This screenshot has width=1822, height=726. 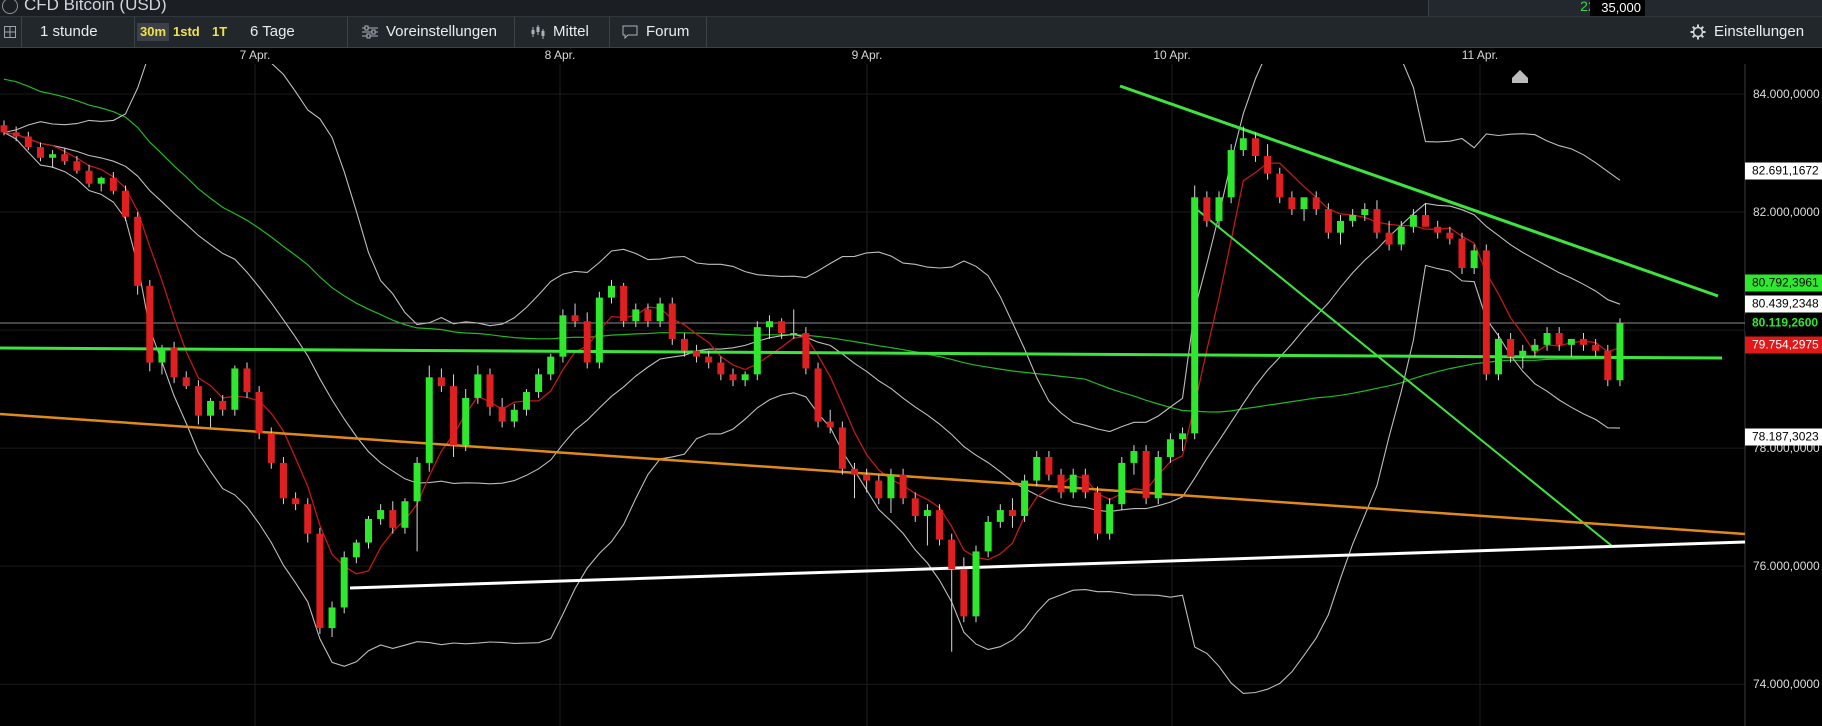 I want to click on timeframe-1std: 1std, so click(x=186, y=32).